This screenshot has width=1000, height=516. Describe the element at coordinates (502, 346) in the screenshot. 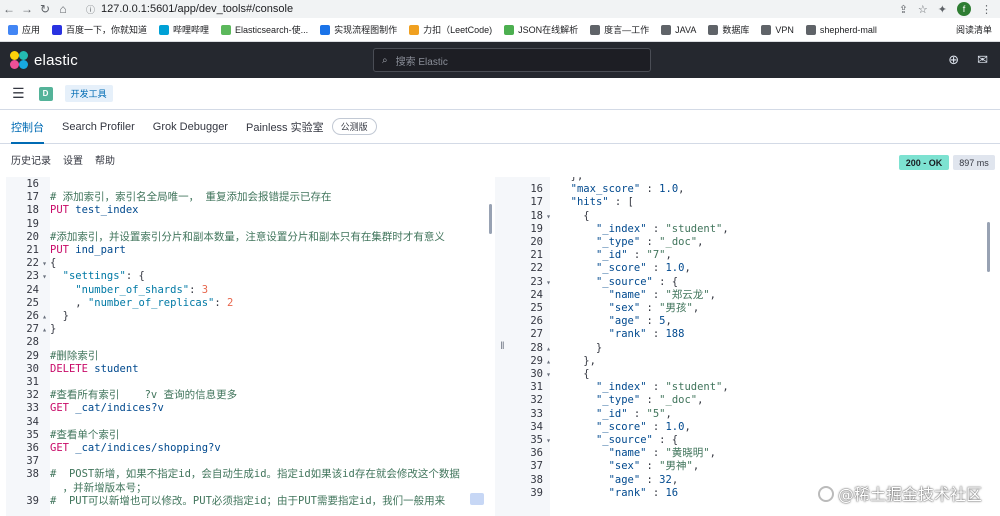

I see `pane-resizer: ‖` at that location.